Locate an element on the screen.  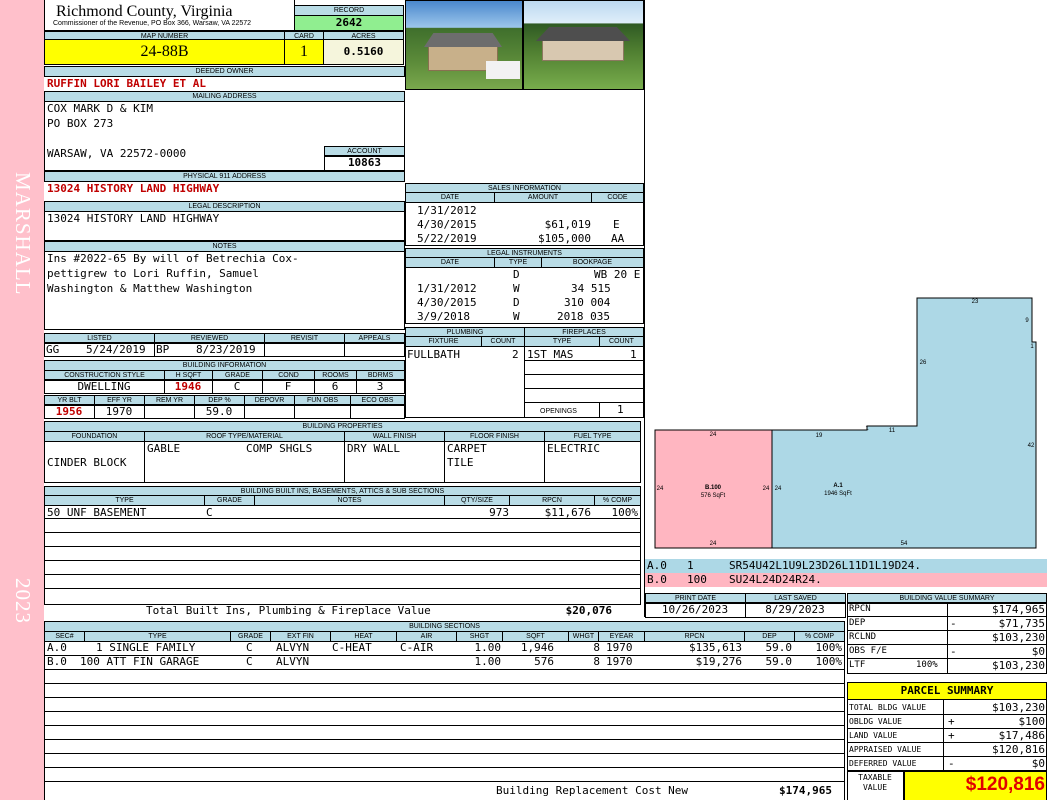
sketch-a-sqft: 1946 SqFt is located at coordinates (838, 494).